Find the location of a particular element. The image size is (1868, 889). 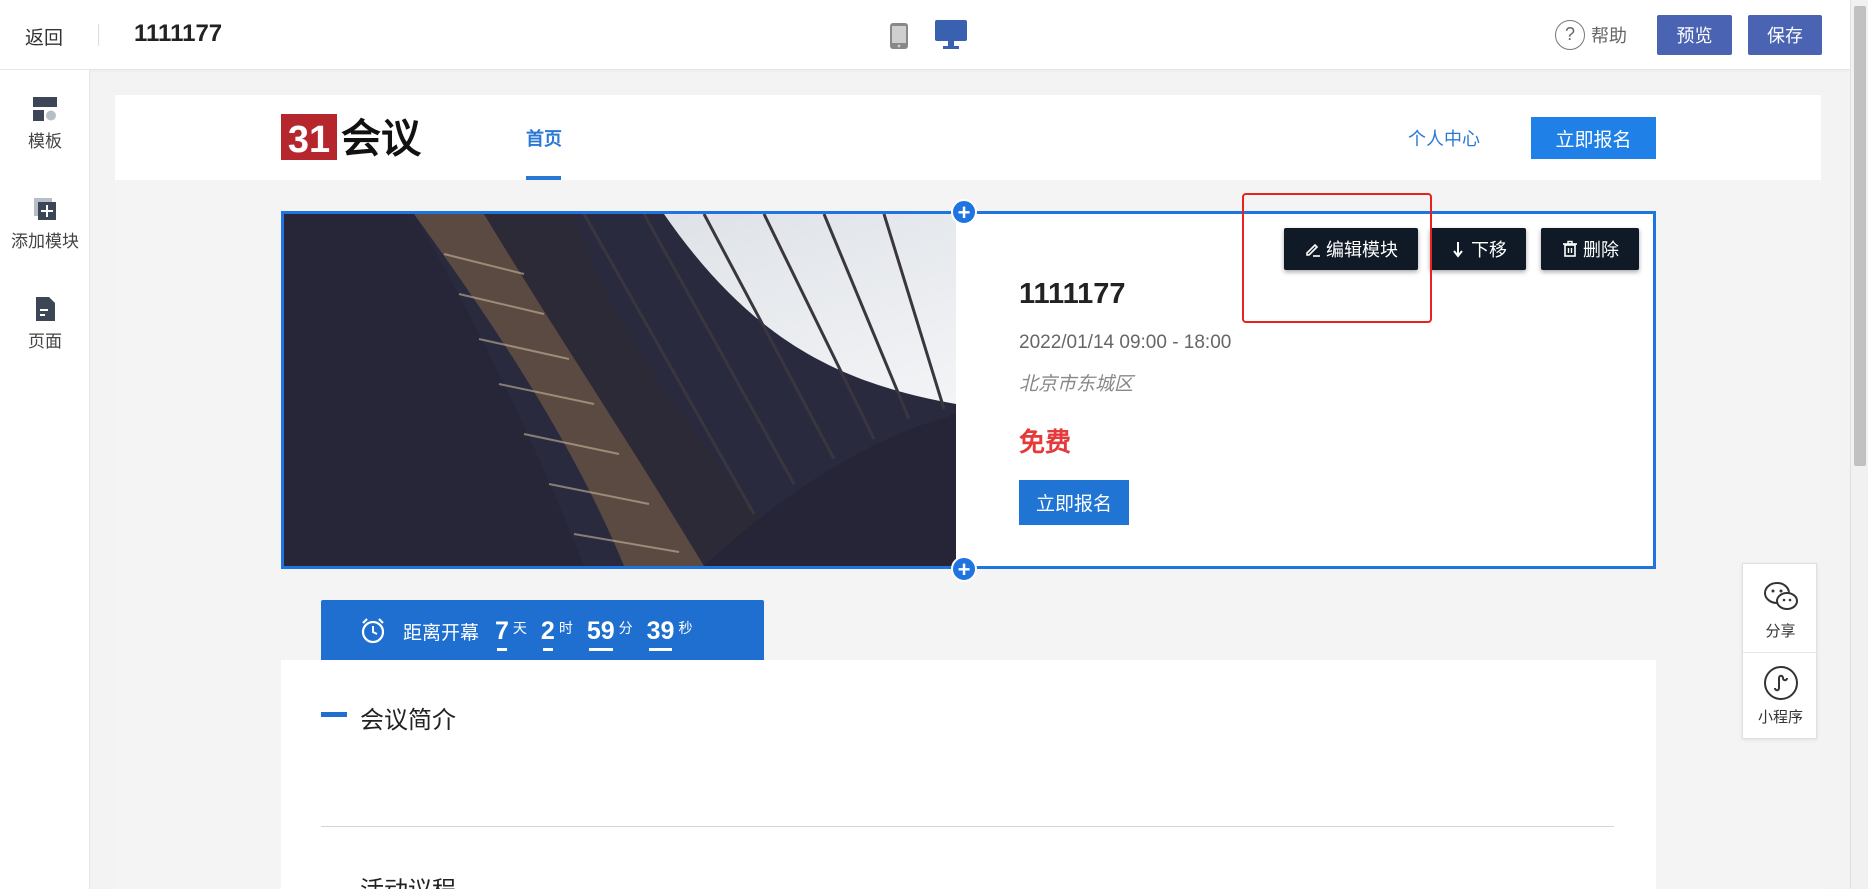

arrow-down-icon is located at coordinates (1458, 250).